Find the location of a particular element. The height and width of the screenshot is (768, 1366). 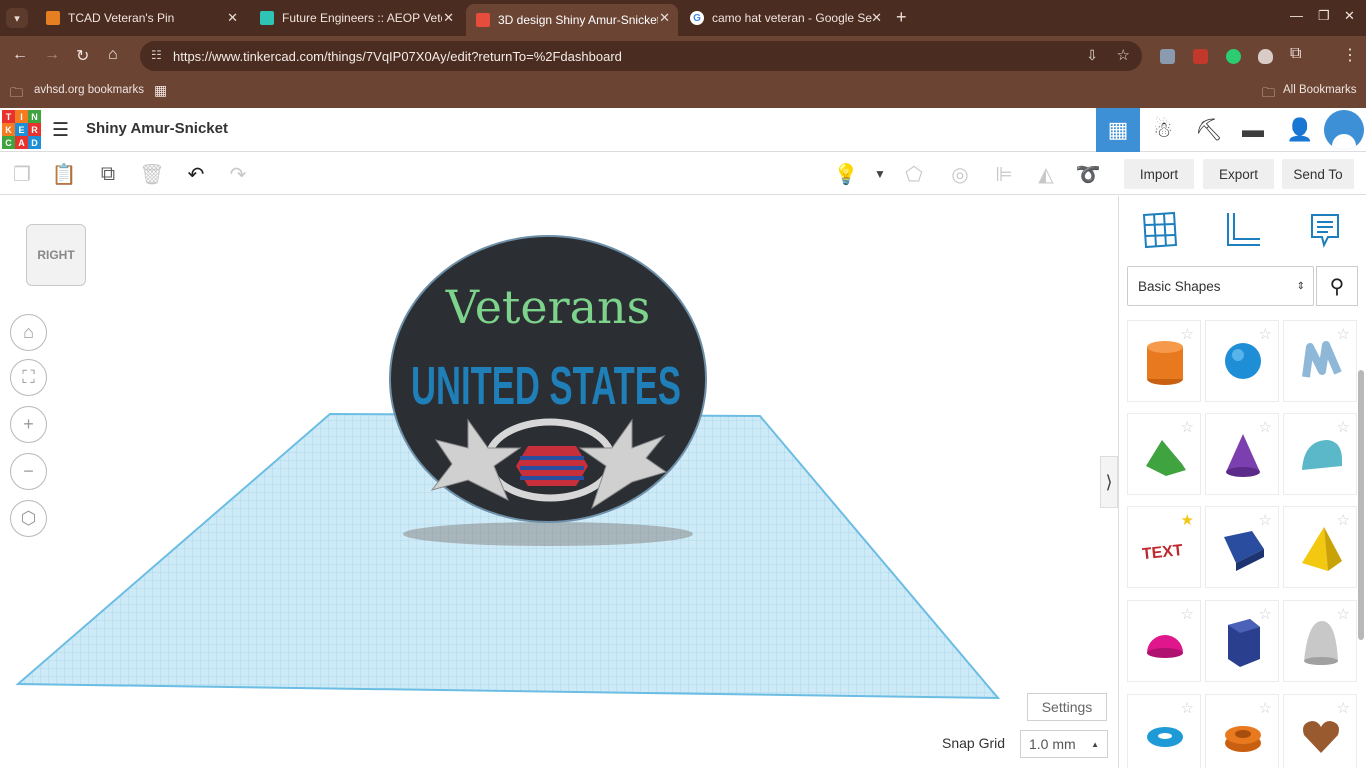

shapes-scrollbar is located at coordinates (1361, 505).